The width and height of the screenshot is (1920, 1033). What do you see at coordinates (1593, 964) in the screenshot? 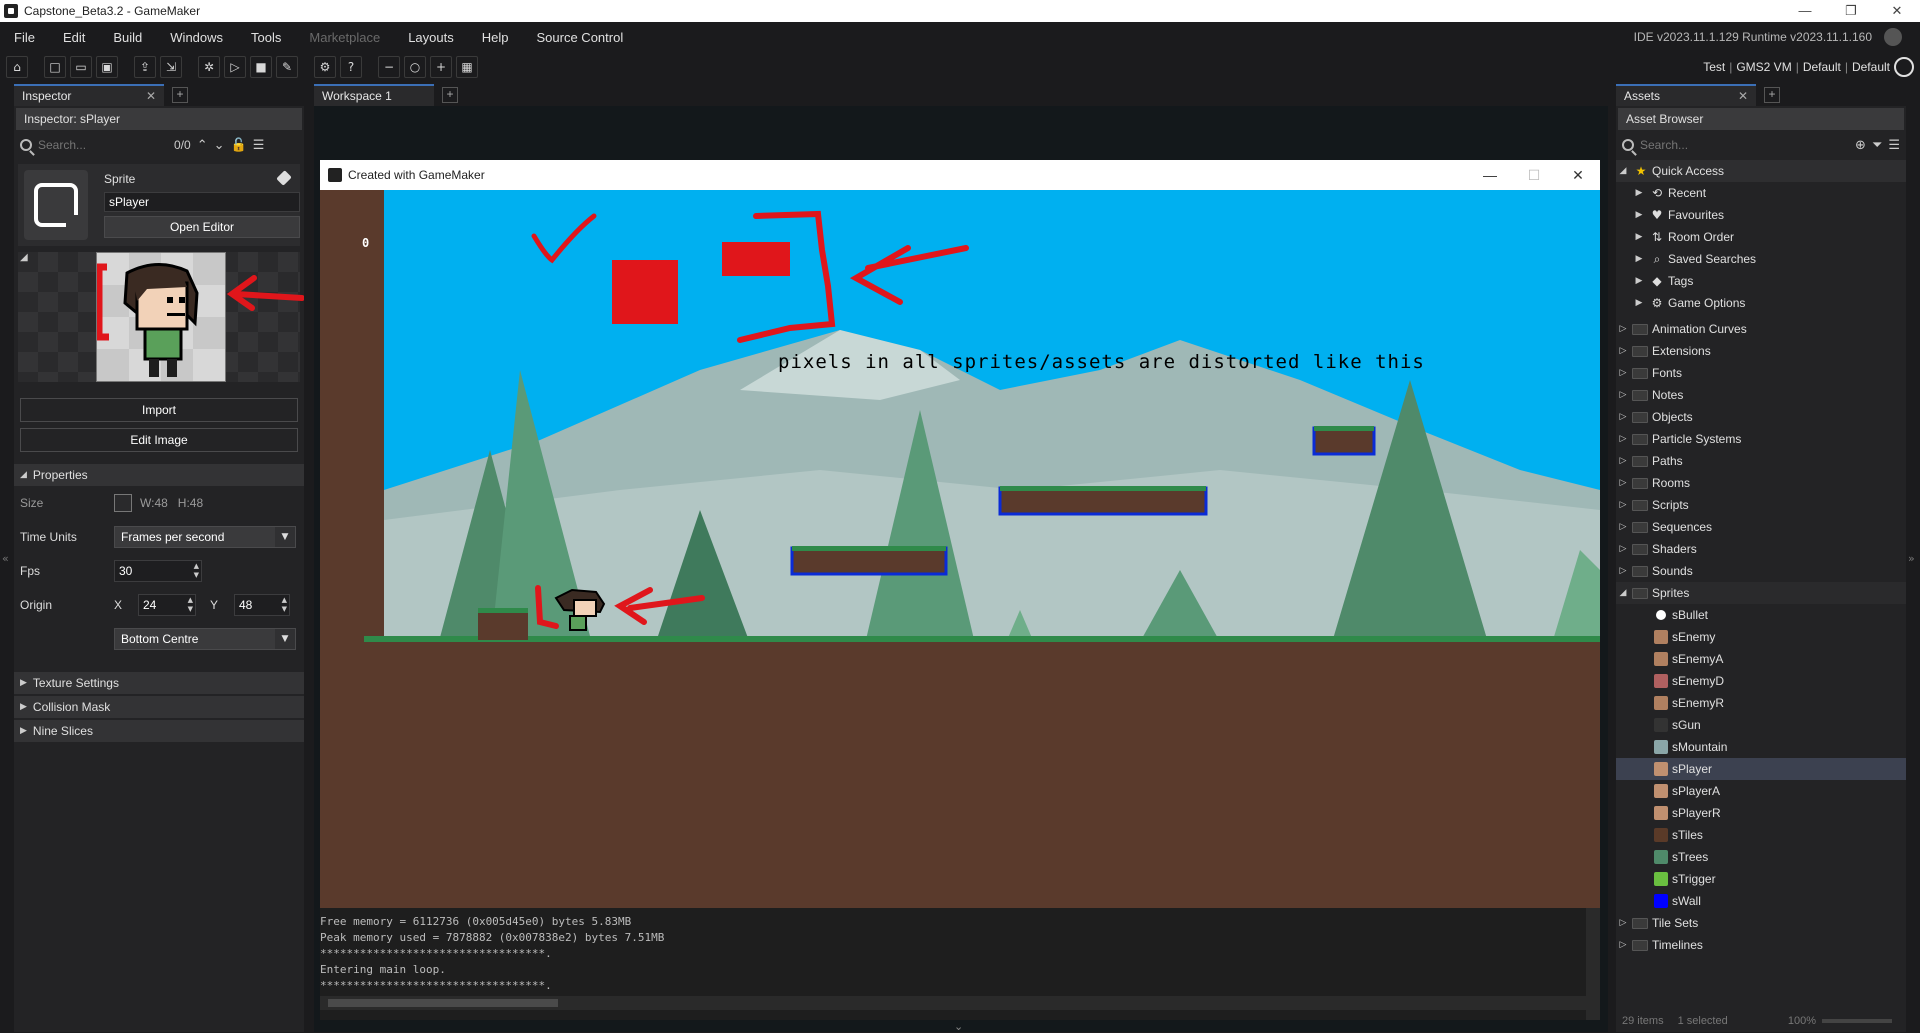
I see `console-vertical-scrollbar` at bounding box center [1593, 964].